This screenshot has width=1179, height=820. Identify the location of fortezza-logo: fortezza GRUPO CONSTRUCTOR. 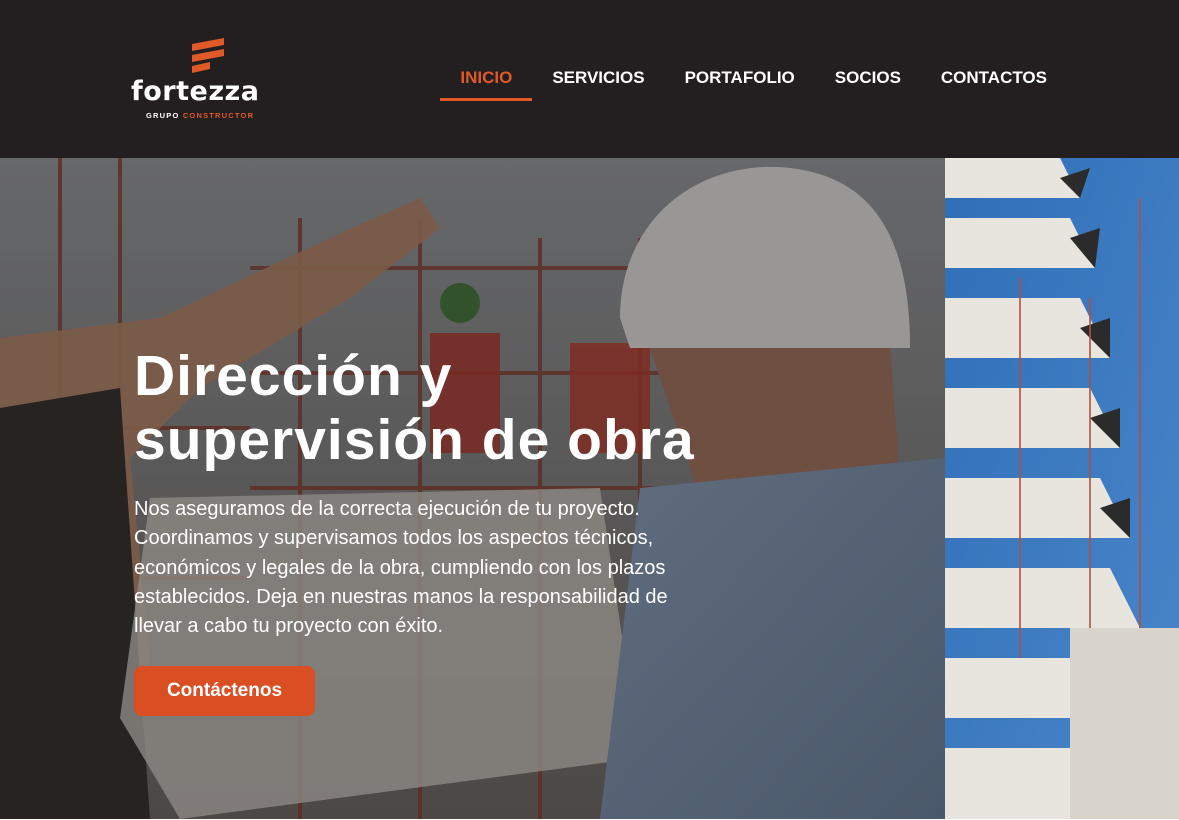
(202, 80).